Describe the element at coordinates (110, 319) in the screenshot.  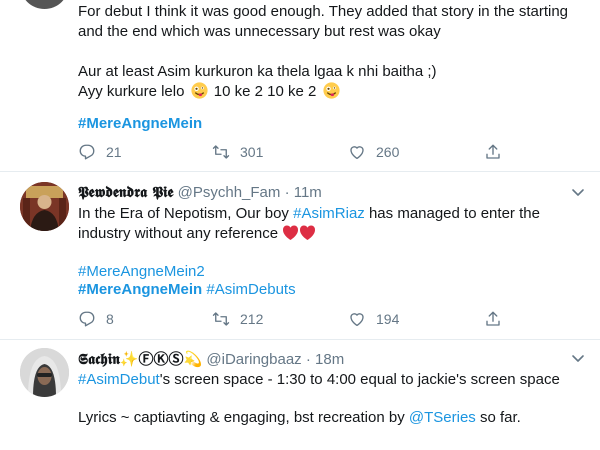
I see `reply-count: 8` at that location.